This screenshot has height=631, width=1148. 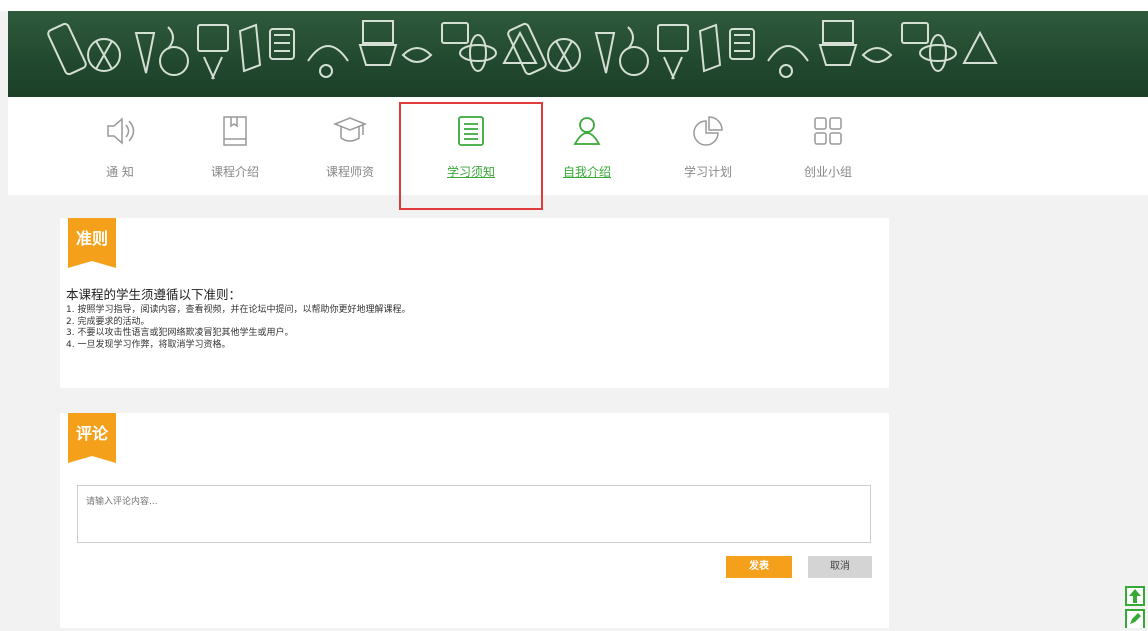 I want to click on rules-item: 4. 一旦发现学习作弊，将取消学习资格。, so click(x=148, y=344).